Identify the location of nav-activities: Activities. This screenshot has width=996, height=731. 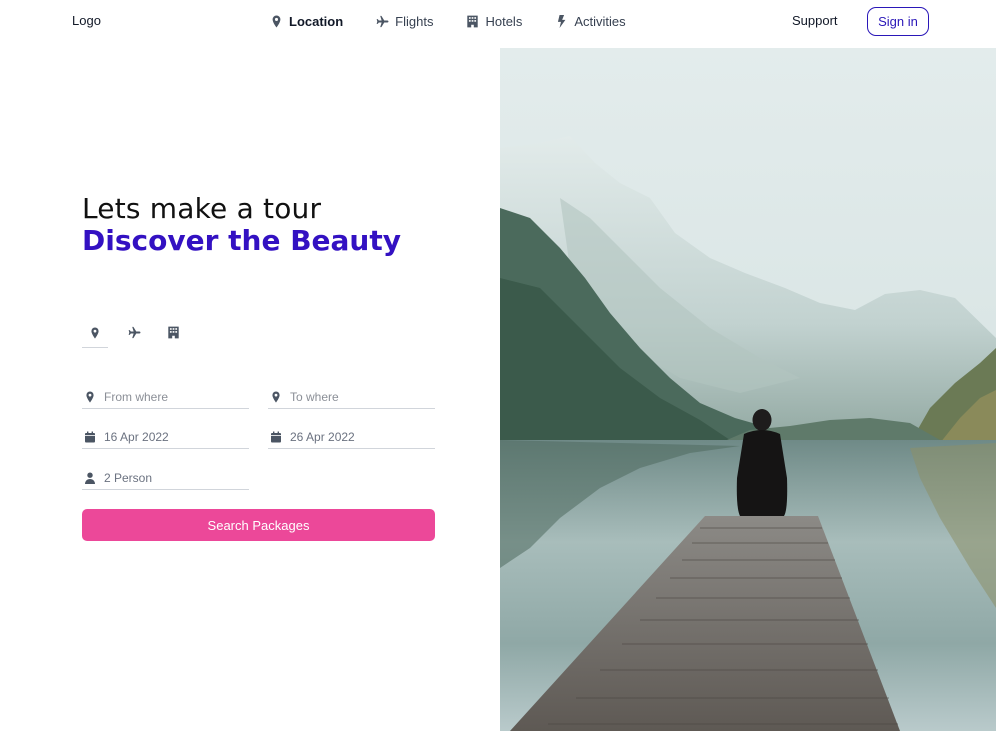
(590, 21).